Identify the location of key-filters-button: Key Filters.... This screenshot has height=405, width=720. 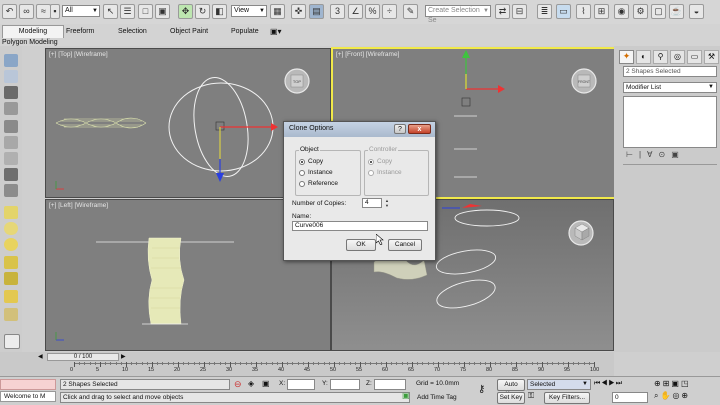
(567, 398).